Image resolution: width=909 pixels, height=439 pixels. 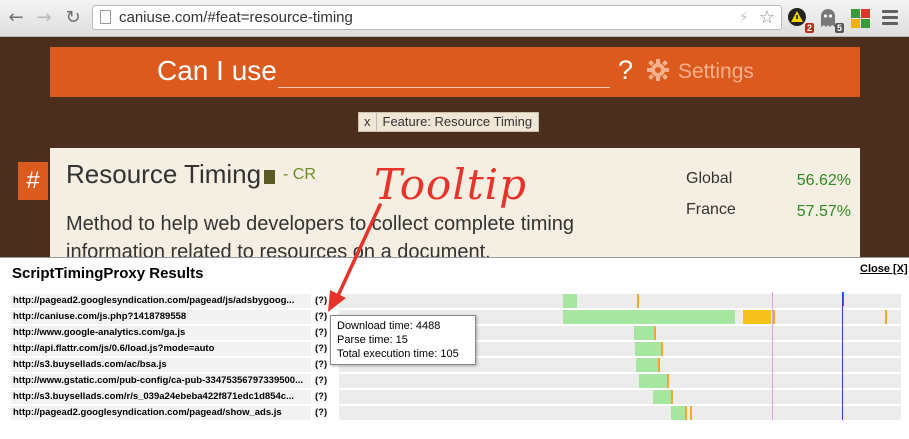 I want to click on star-icon: ☆, so click(x=767, y=17).